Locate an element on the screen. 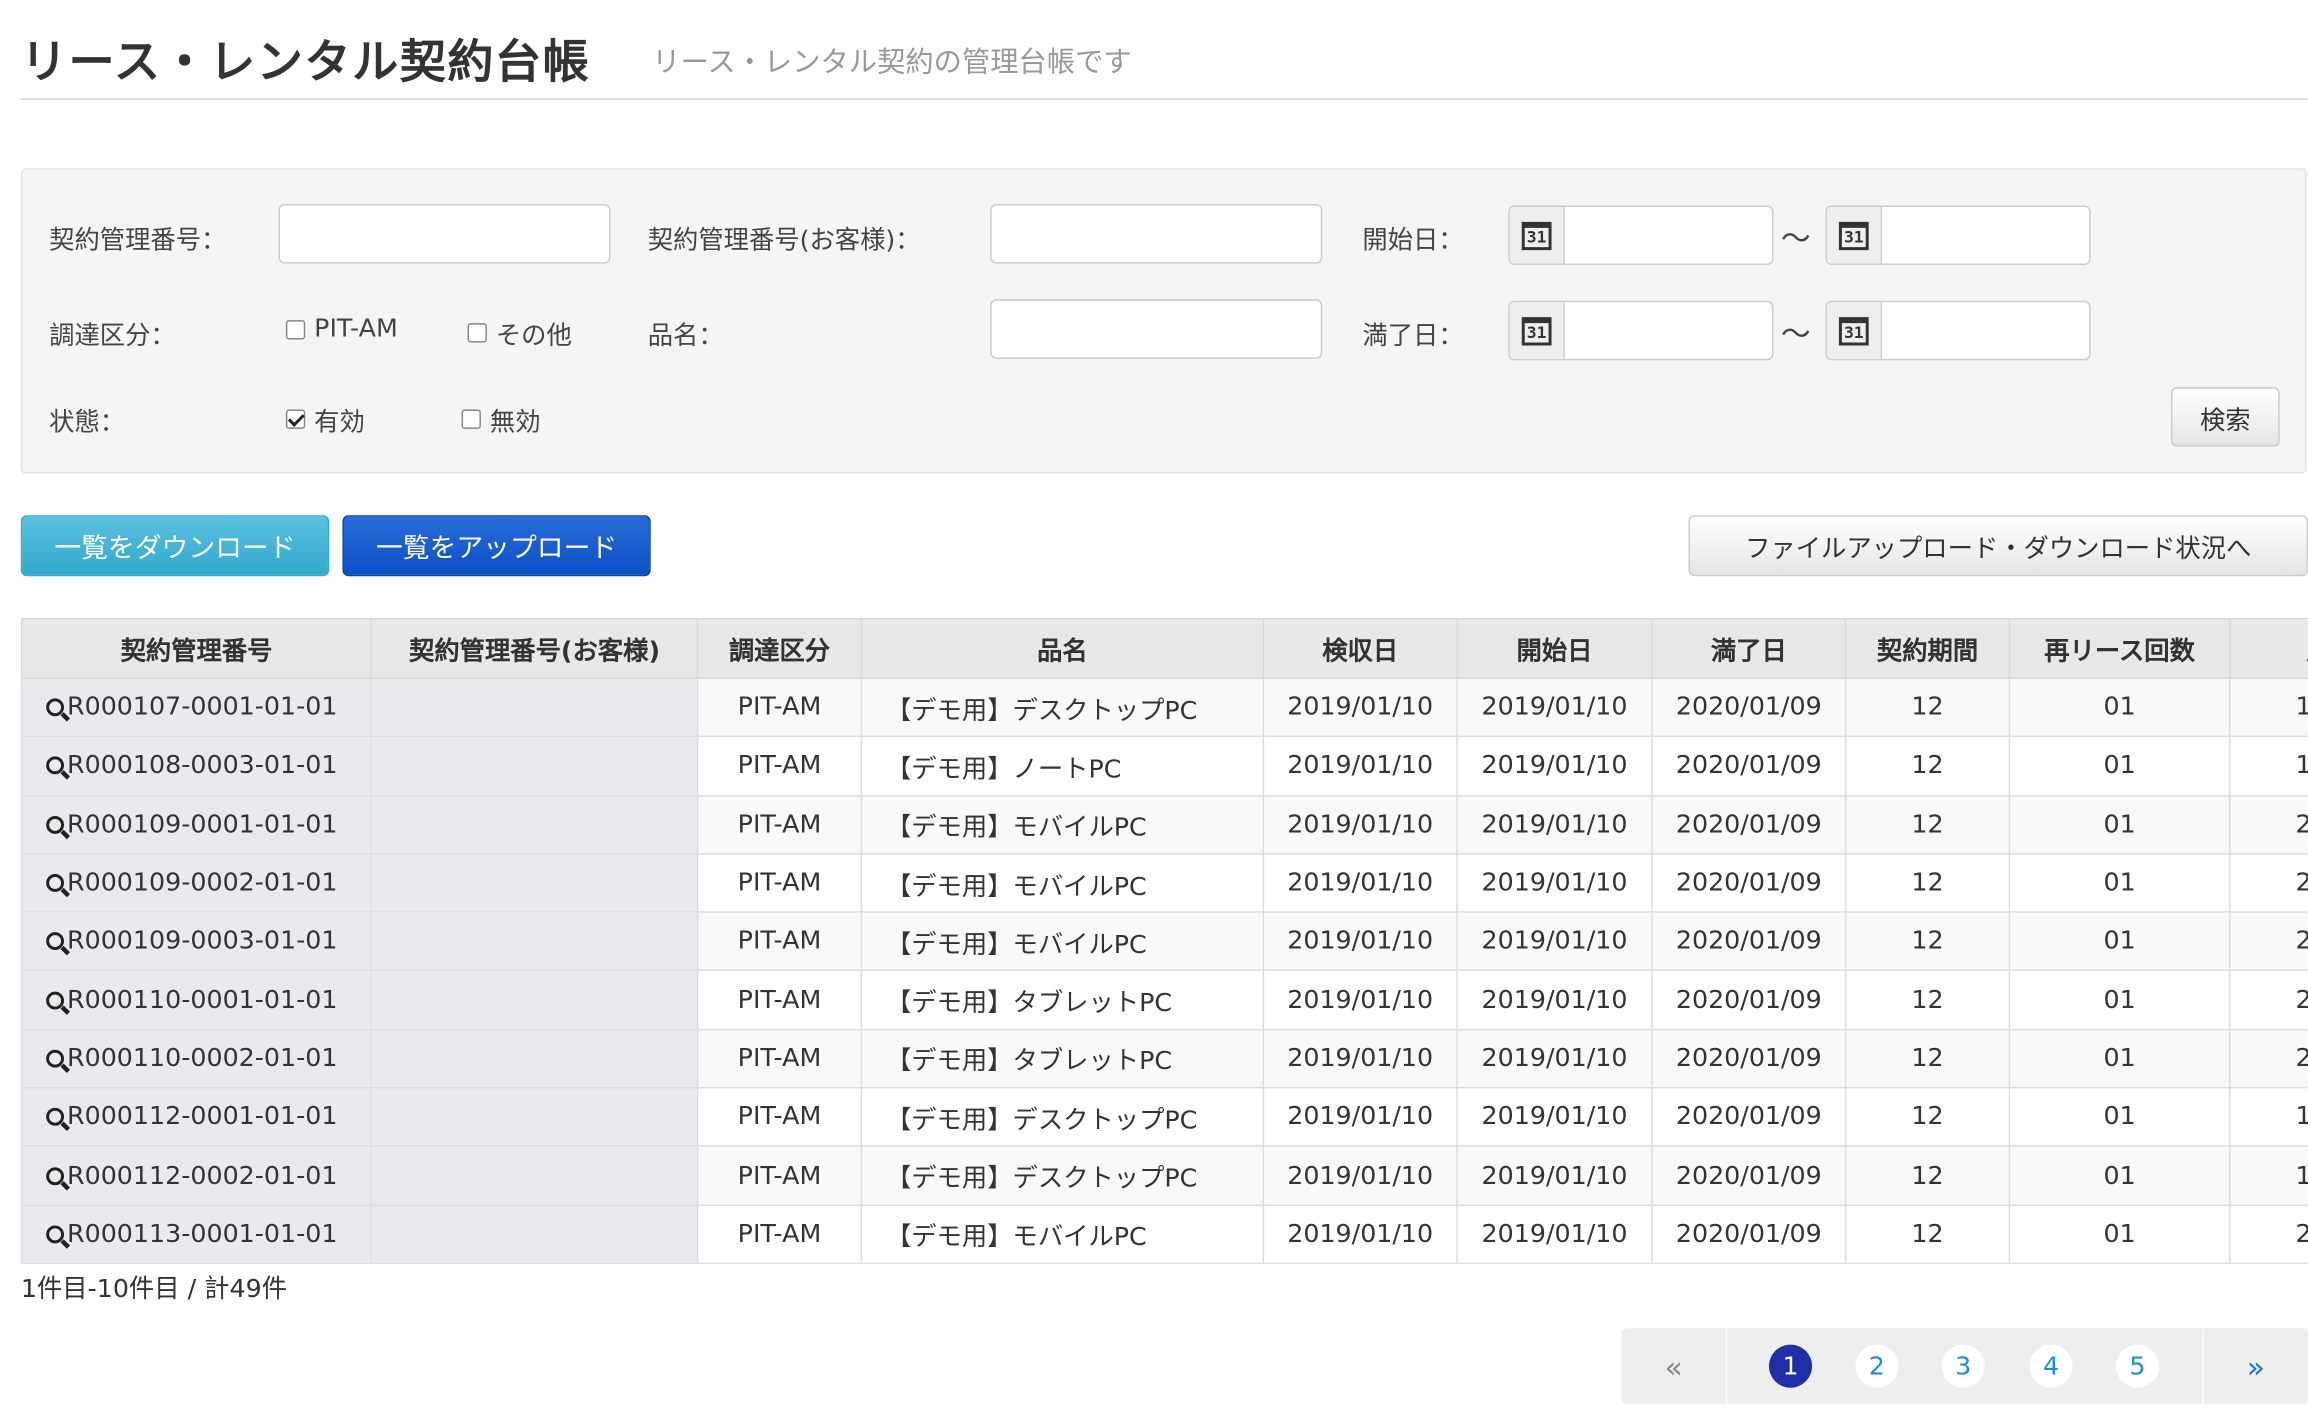  contract-detail-link: R000107-0001-01-01 is located at coordinates (191, 708).